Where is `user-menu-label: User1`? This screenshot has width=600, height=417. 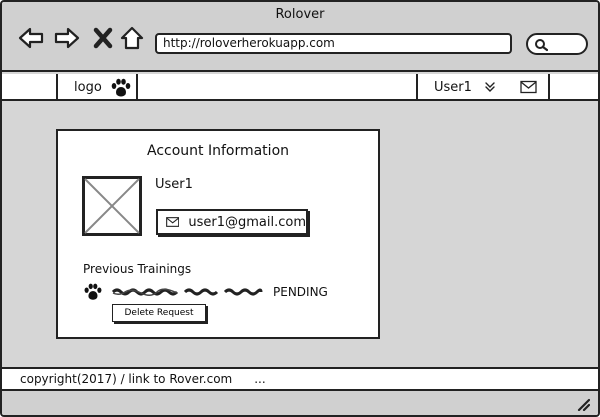
user-menu-label: User1 is located at coordinates (453, 87).